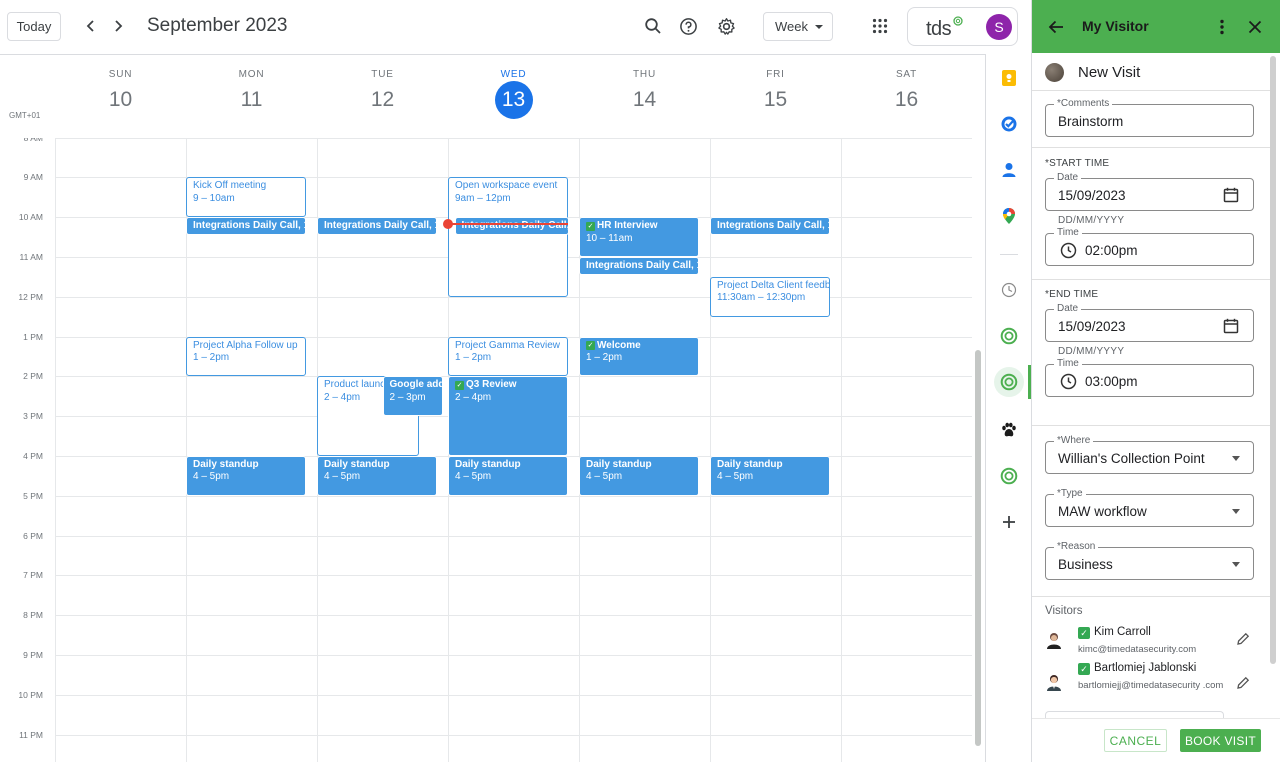 The width and height of the screenshot is (1280, 762). What do you see at coordinates (726, 26) in the screenshot?
I see `settings-button` at bounding box center [726, 26].